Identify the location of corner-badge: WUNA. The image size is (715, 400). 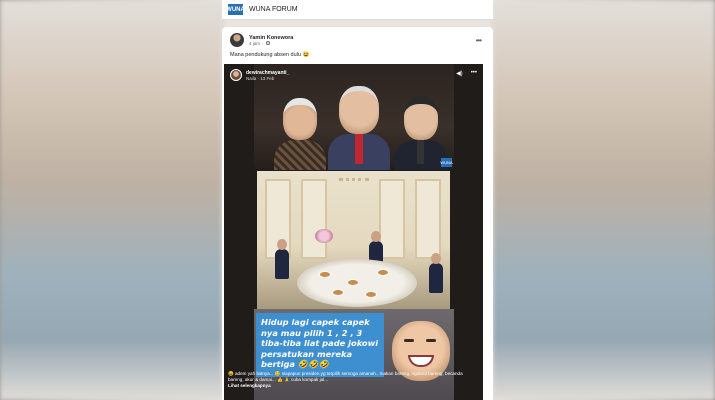
(446, 162).